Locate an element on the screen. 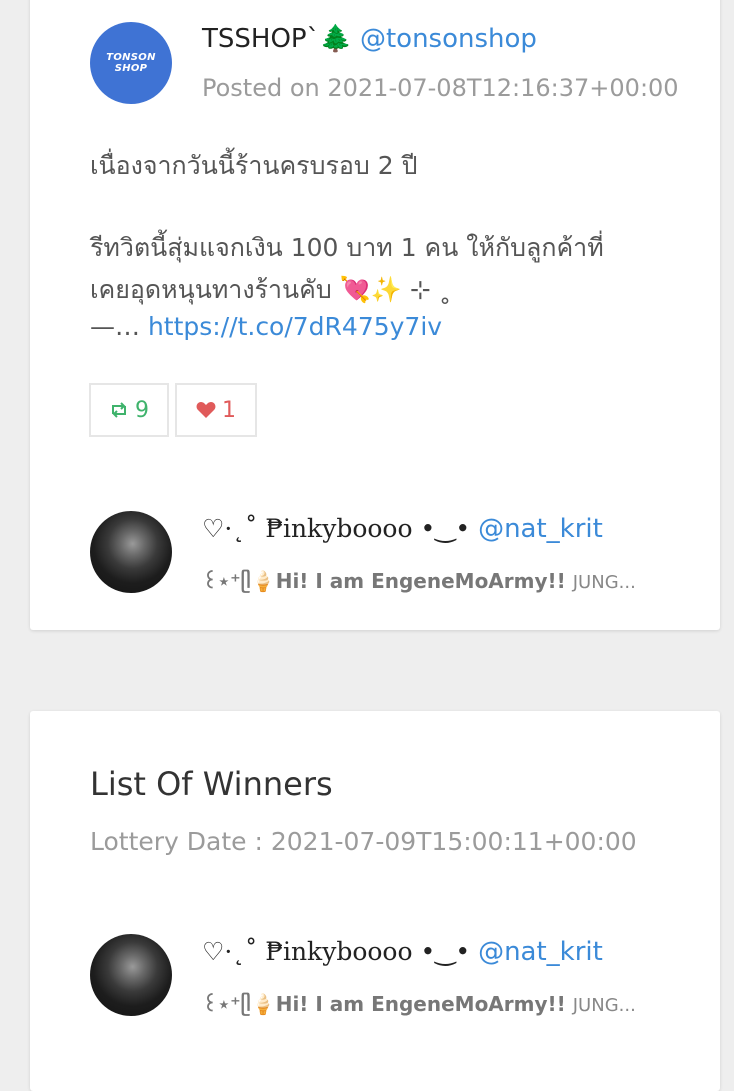 Image resolution: width=734 pixels, height=1091 pixels. winner-avatar is located at coordinates (131, 975).